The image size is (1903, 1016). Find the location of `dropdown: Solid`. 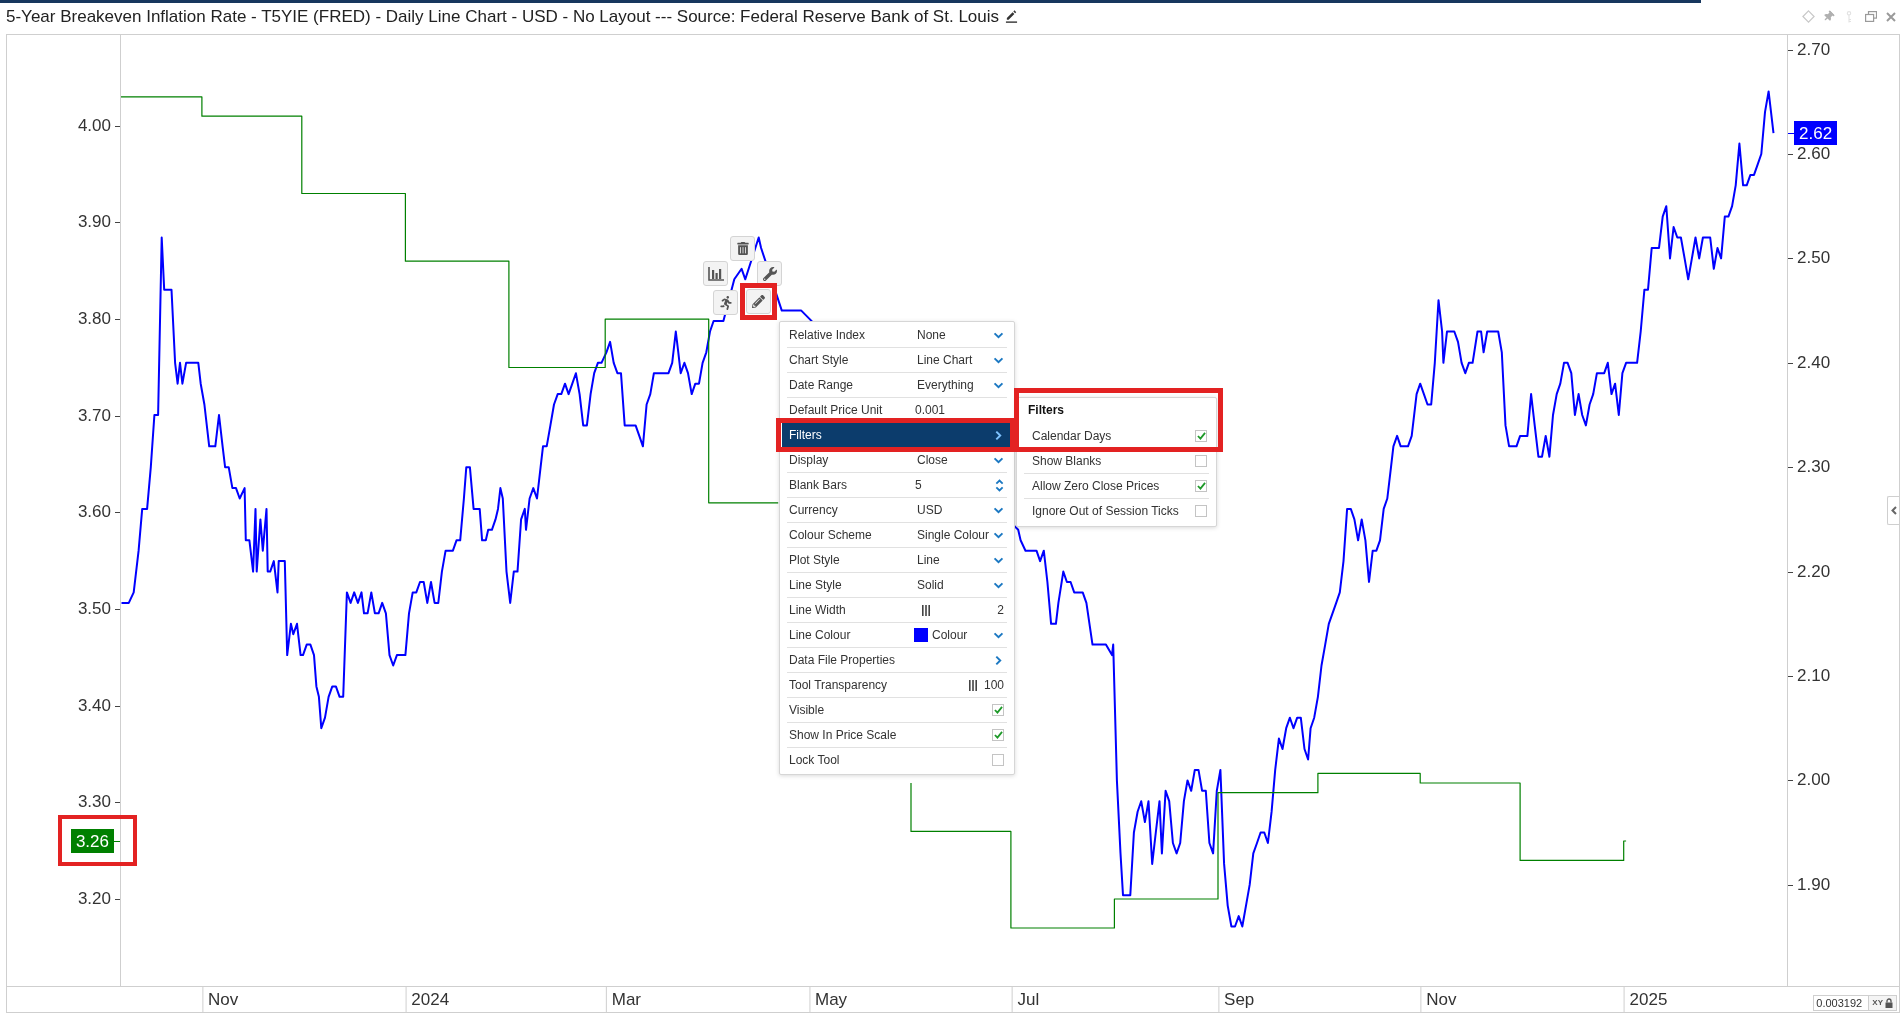

dropdown: Solid is located at coordinates (960, 585).